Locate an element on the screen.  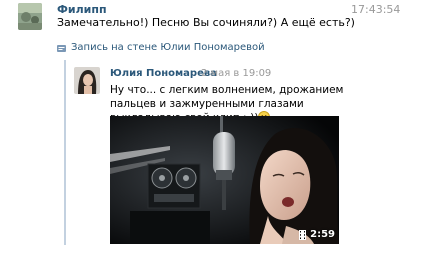
wall-post-link: Запись на стене Юлии Пономаревой is located at coordinates (161, 47).